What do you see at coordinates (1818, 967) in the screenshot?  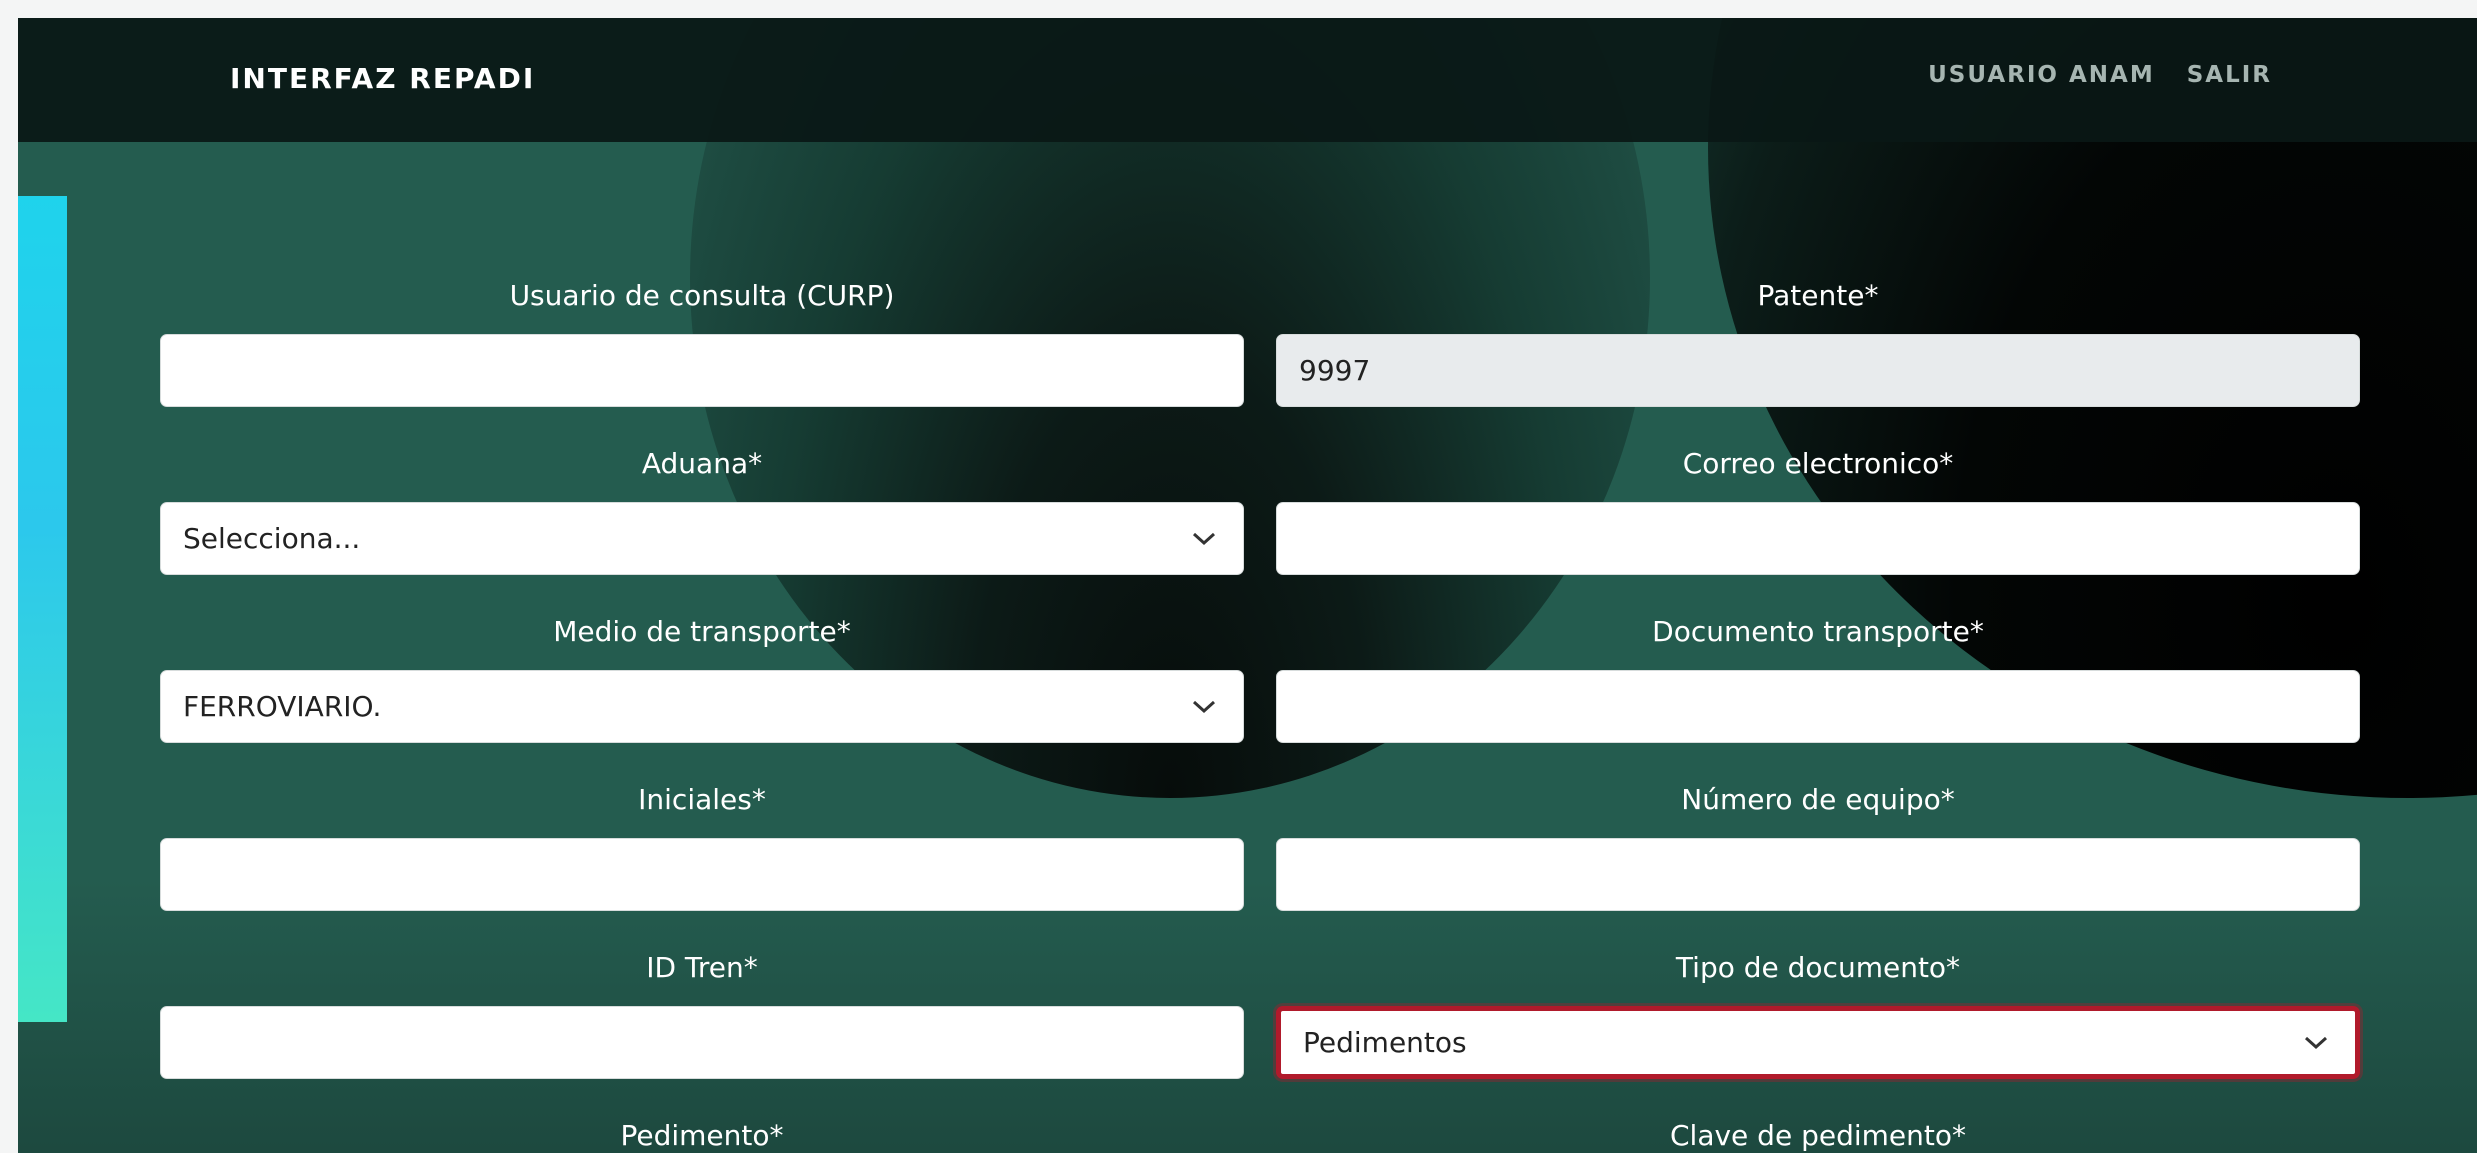 I see `tipo-documento-label: Tipo de documento*` at bounding box center [1818, 967].